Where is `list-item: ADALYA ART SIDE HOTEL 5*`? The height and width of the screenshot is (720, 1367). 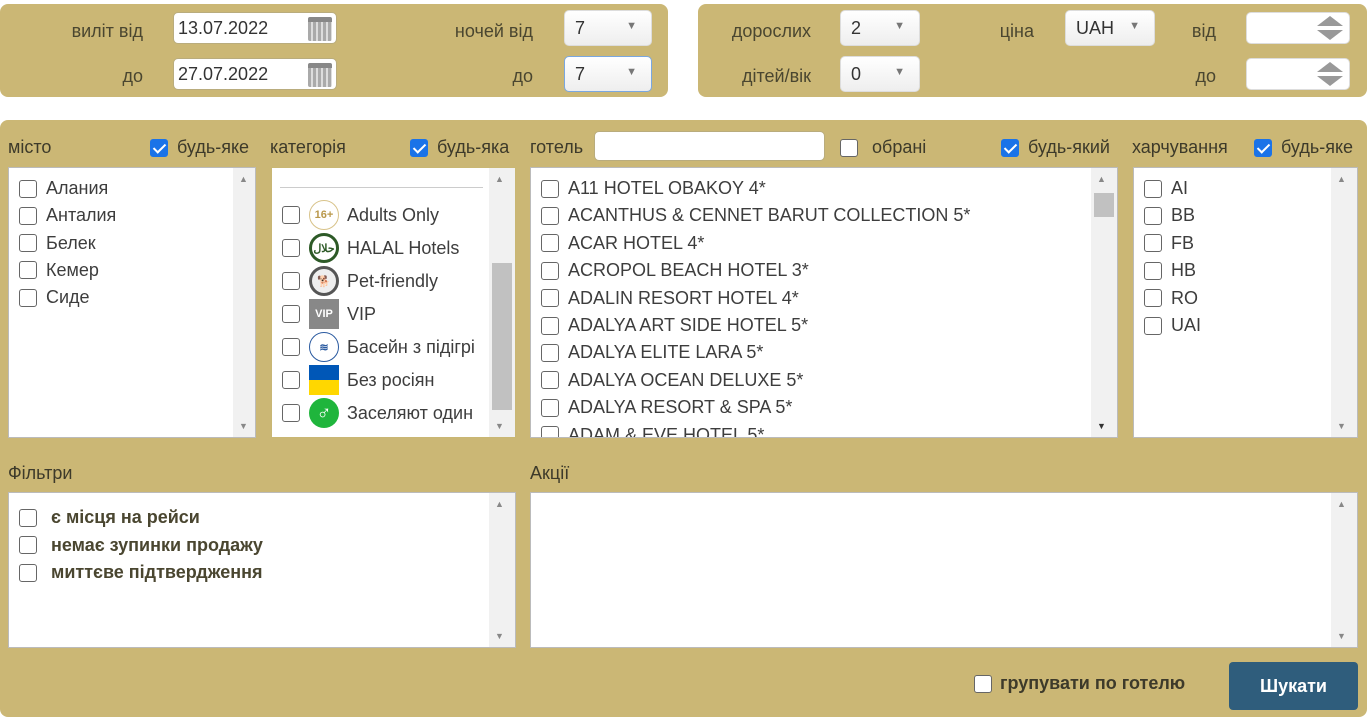
list-item: ADALYA ART SIDE HOTEL 5* is located at coordinates (674, 325).